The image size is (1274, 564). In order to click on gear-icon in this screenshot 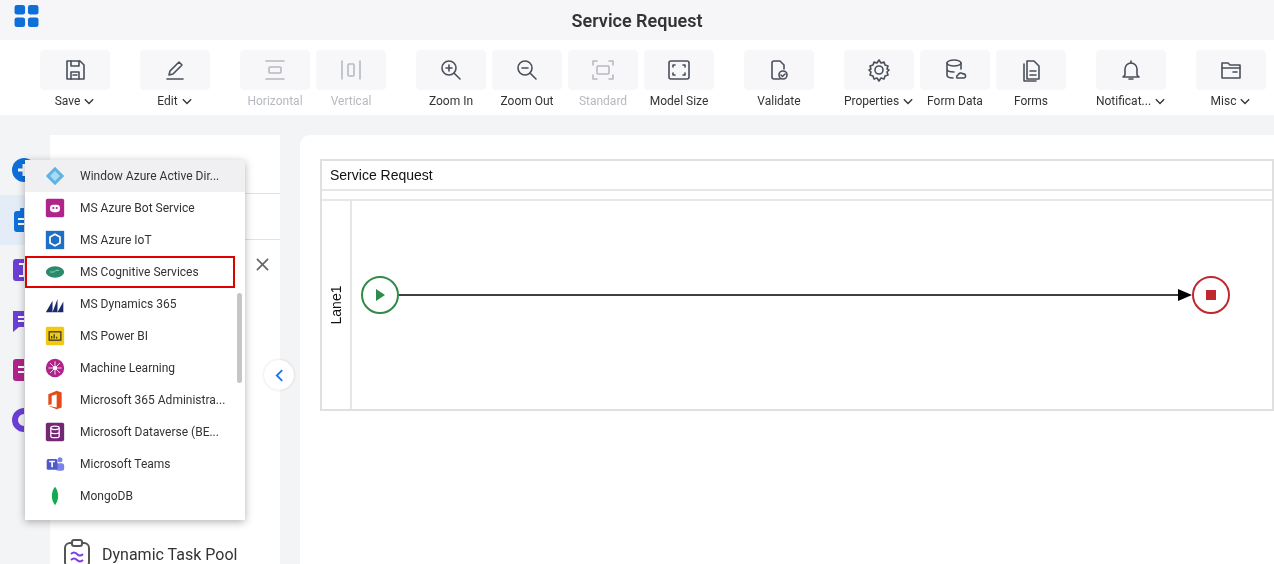, I will do `click(879, 70)`.